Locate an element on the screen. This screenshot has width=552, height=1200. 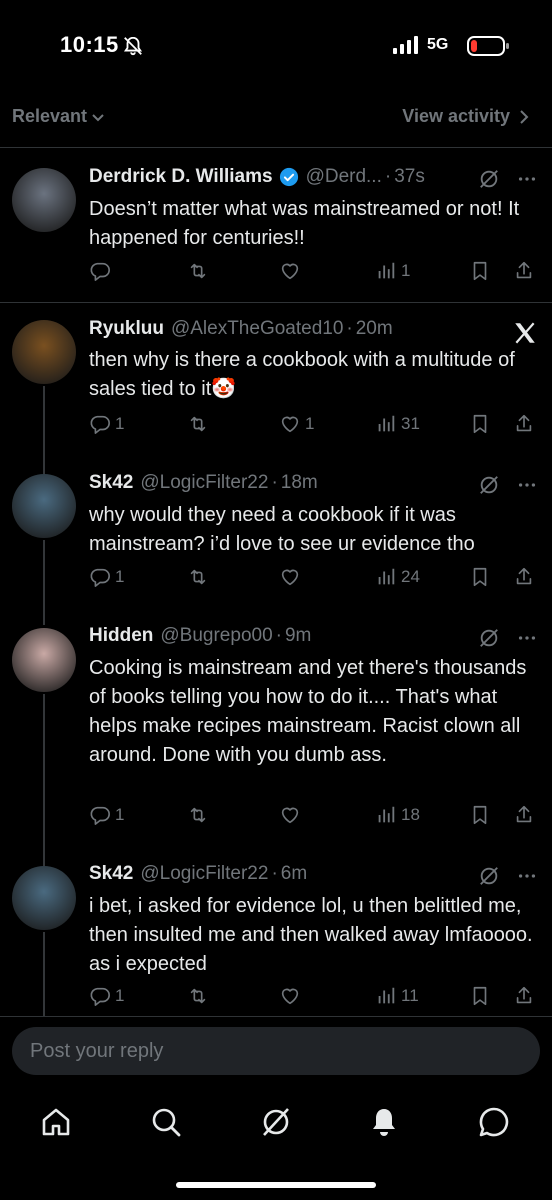
views-button: 1 is located at coordinates (392, 271).